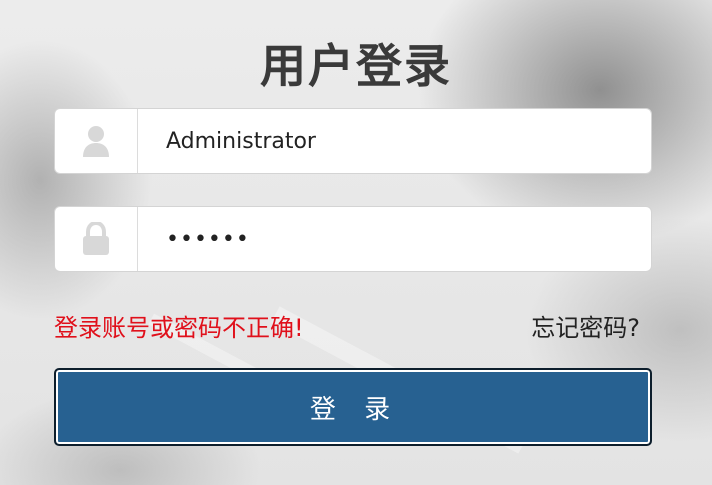 This screenshot has height=485, width=712. I want to click on password-field-box, so click(353, 239).